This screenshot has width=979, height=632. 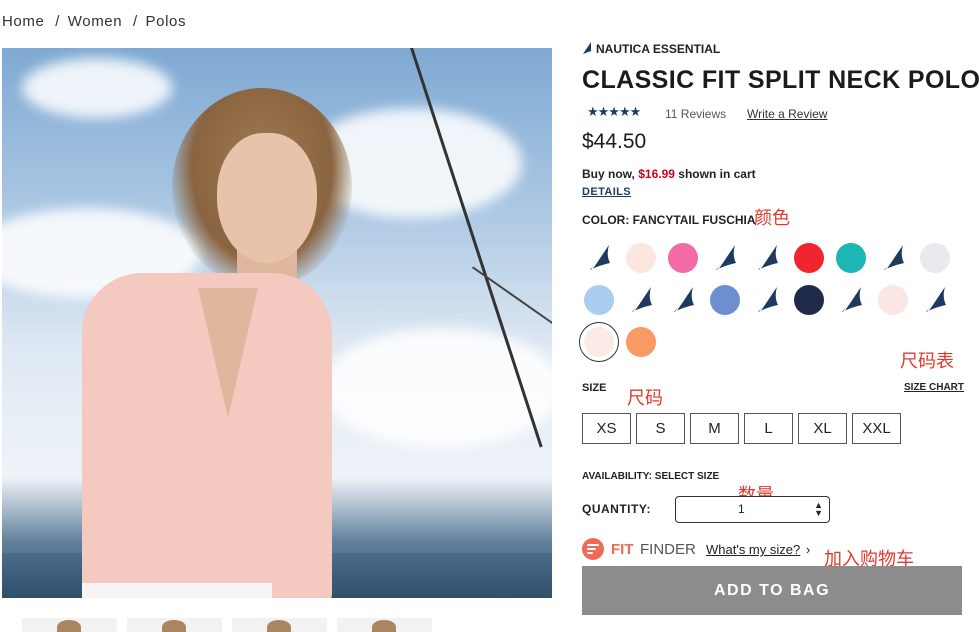 What do you see at coordinates (23, 21) in the screenshot?
I see `breadcrumb-home: Home` at bounding box center [23, 21].